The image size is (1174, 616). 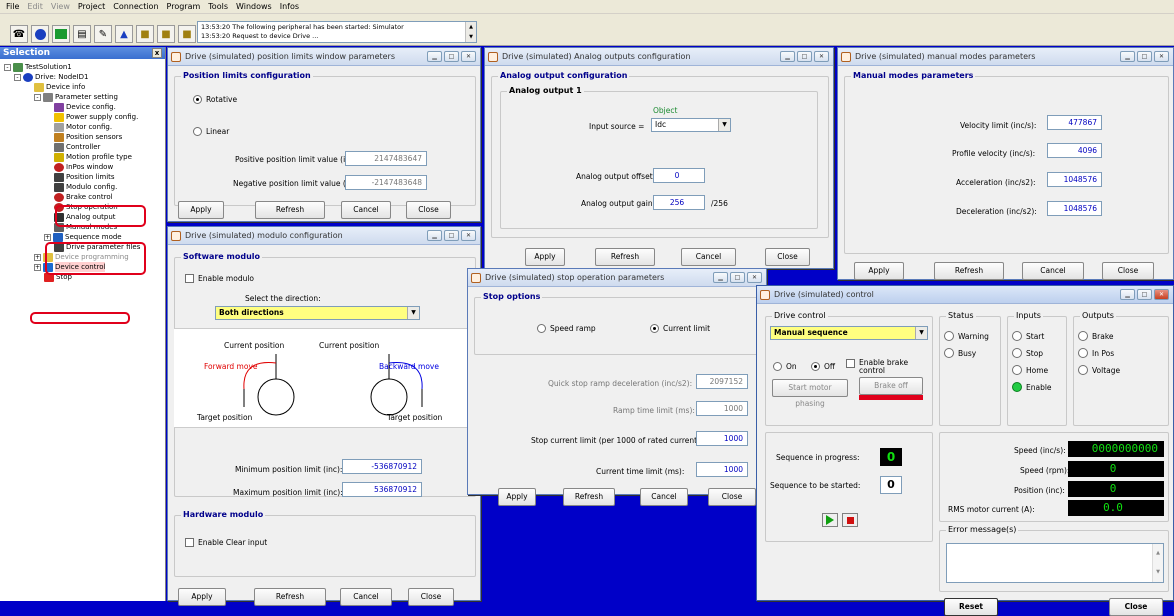 I want to click on tree-item-motion-profile: Motion profile type, so click(x=93, y=157).